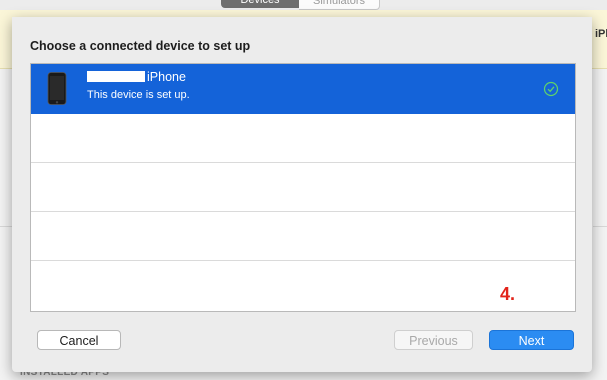 The height and width of the screenshot is (380, 607). What do you see at coordinates (601, 34) in the screenshot?
I see `background-device-title: iPh` at bounding box center [601, 34].